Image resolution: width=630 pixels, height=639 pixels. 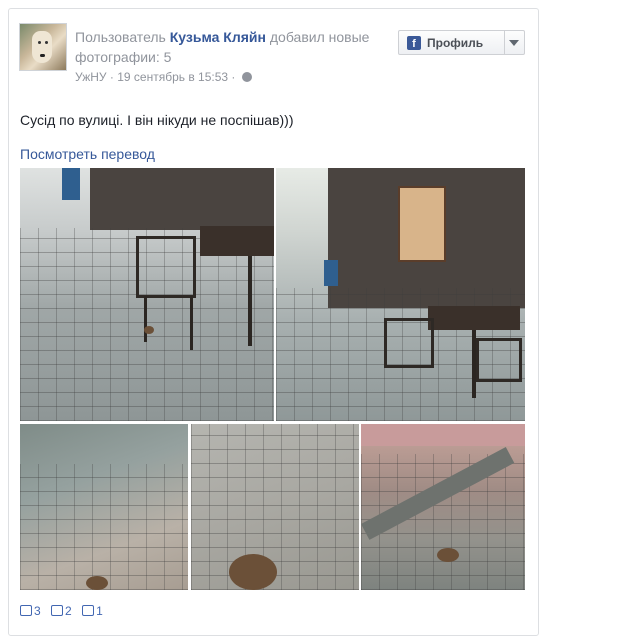 I want to click on post-meta: УжНУ · 19 сентябрь в 15:53 ·, so click(x=163, y=77).